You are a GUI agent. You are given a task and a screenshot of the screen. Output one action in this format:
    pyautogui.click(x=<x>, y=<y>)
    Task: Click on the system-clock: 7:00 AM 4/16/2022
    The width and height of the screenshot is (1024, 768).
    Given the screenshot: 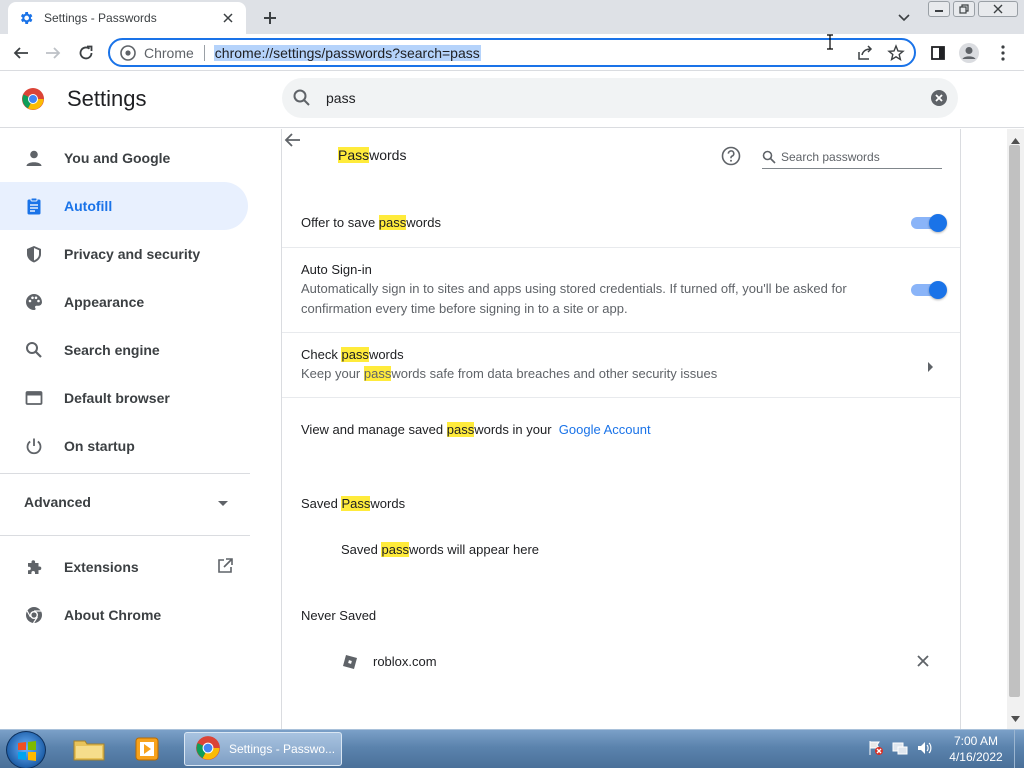 What is the action you would take?
    pyautogui.click(x=976, y=749)
    